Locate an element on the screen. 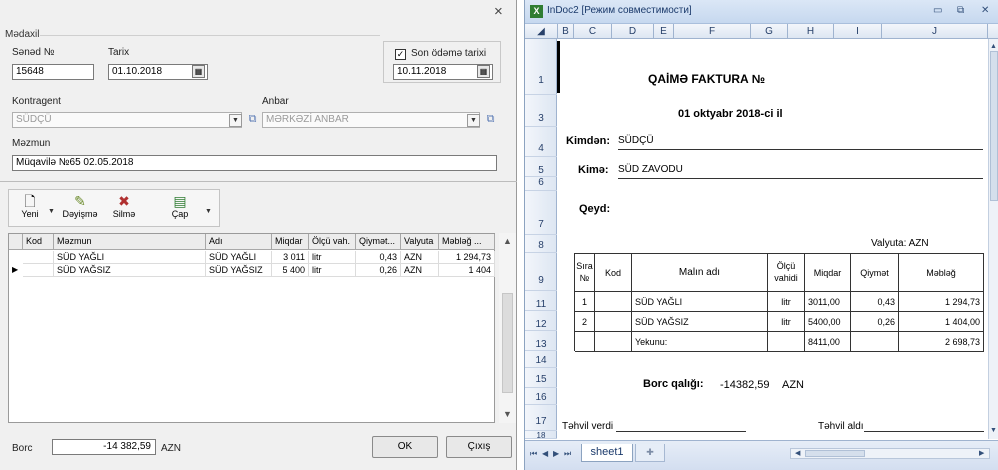 Image resolution: width=998 pixels, height=470 pixels. excel-vertical-scrollbar: ▲ ▼ is located at coordinates (993, 239).